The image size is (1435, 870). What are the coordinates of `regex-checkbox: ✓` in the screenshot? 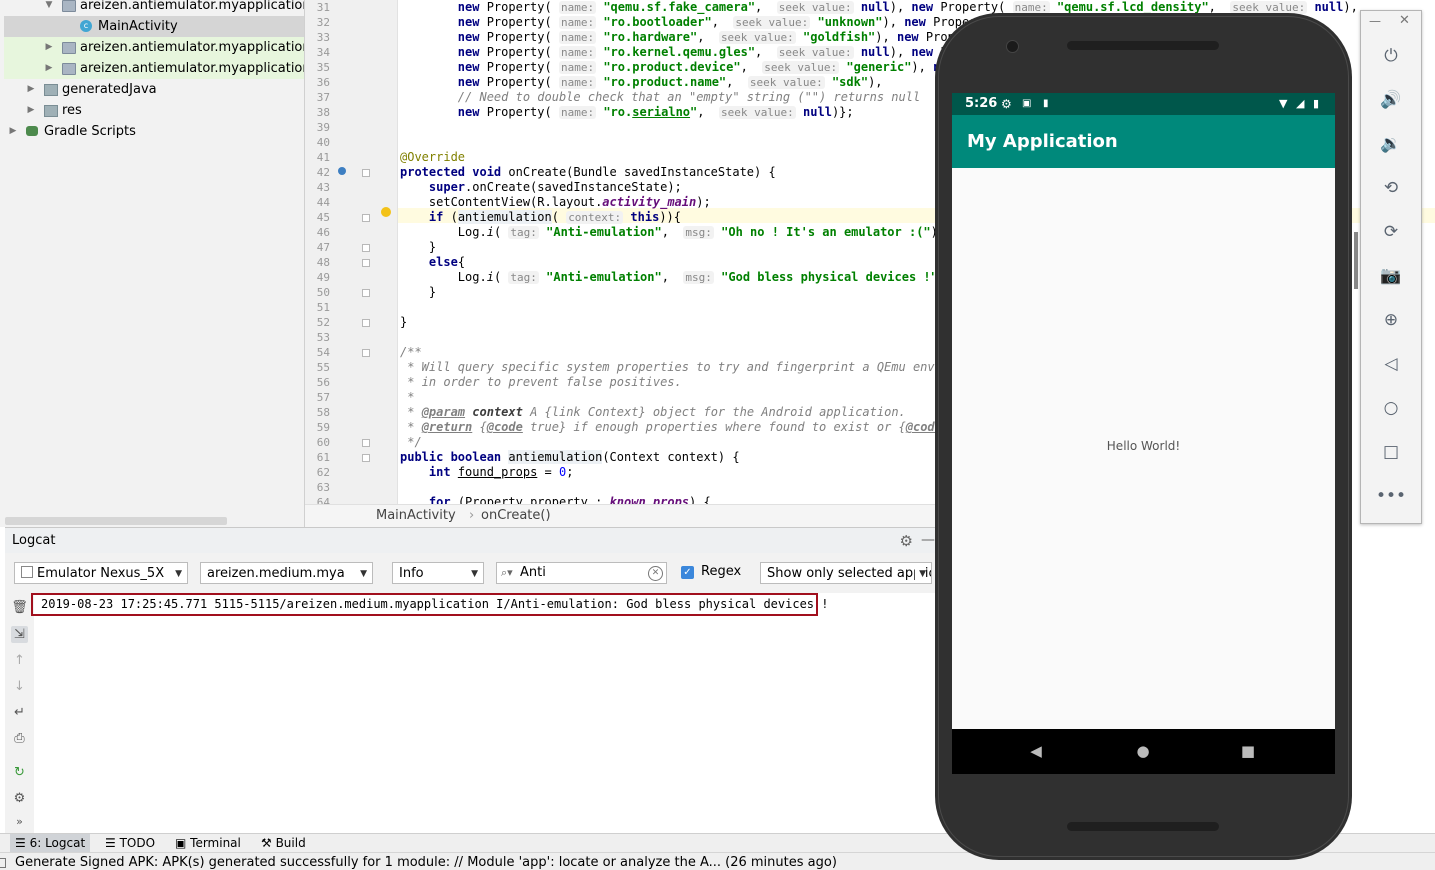 It's located at (687, 572).